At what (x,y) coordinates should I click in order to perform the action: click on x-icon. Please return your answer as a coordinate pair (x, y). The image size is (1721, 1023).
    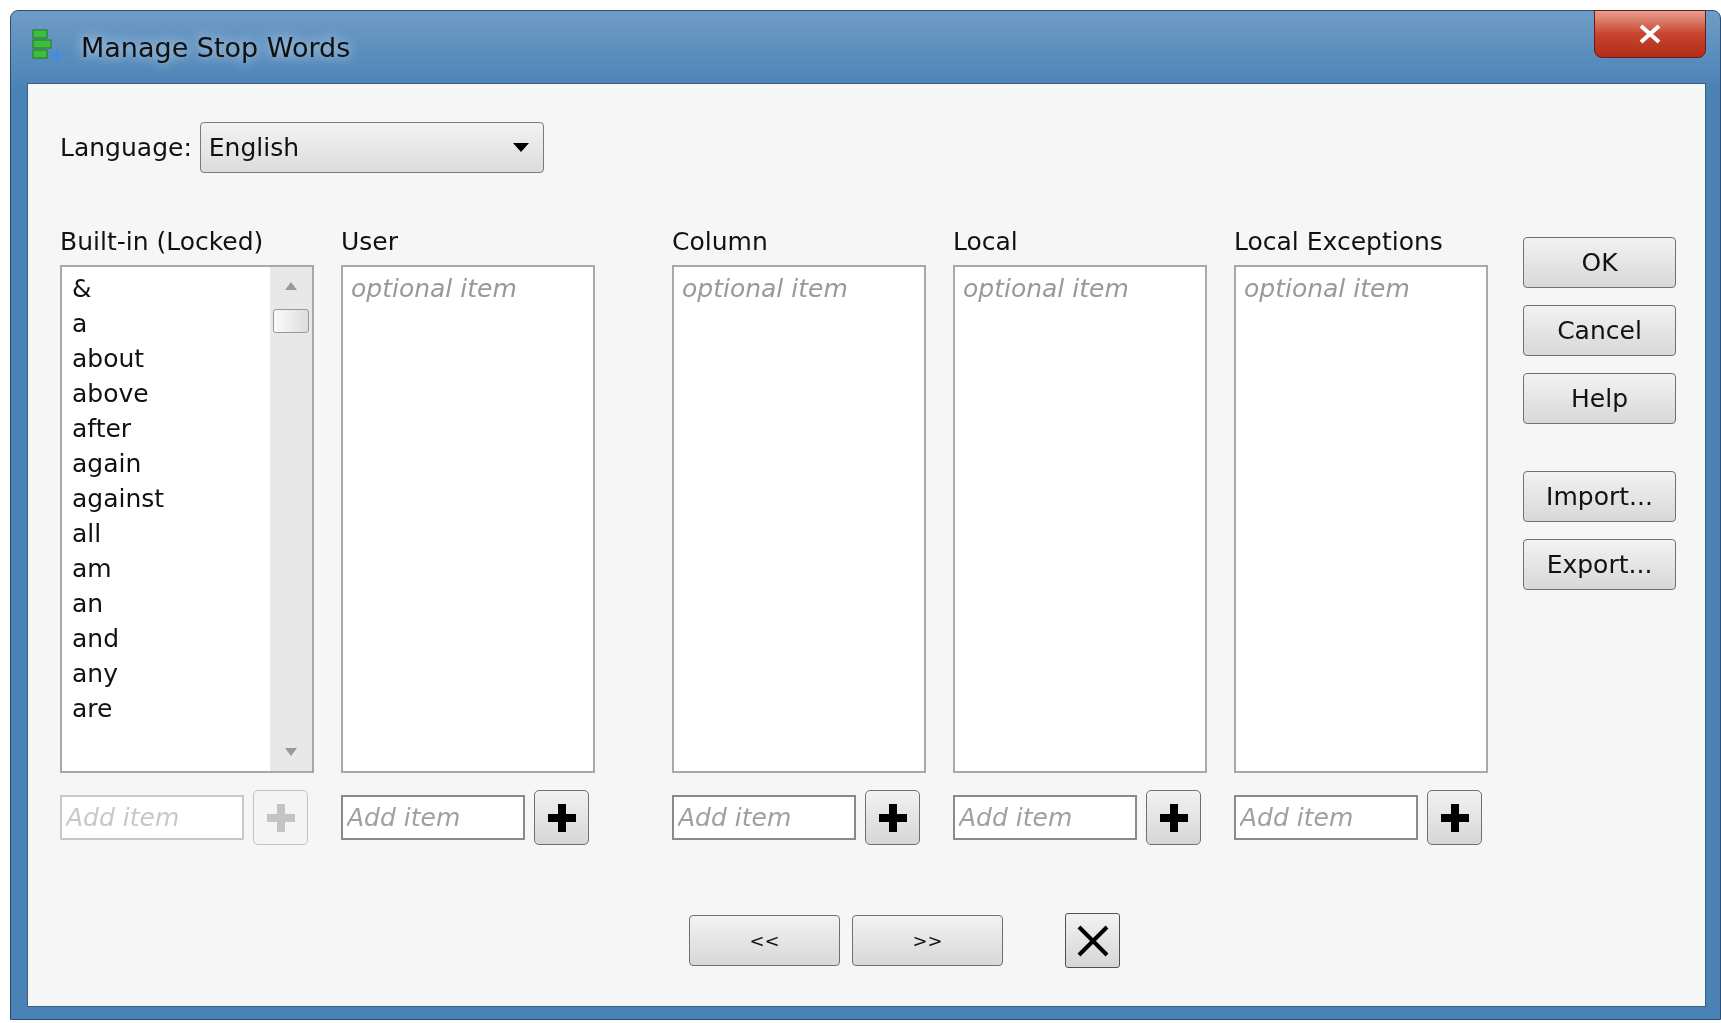
    Looking at the image, I should click on (1092, 940).